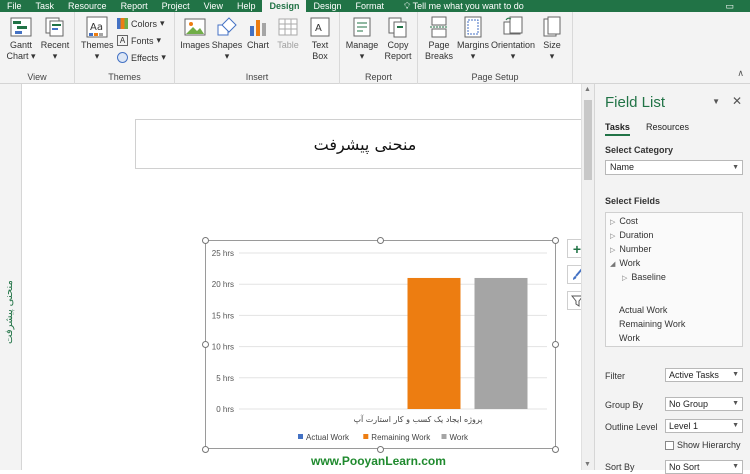 The image size is (750, 474). I want to click on filter-select: Active Tasks ▼, so click(704, 375).